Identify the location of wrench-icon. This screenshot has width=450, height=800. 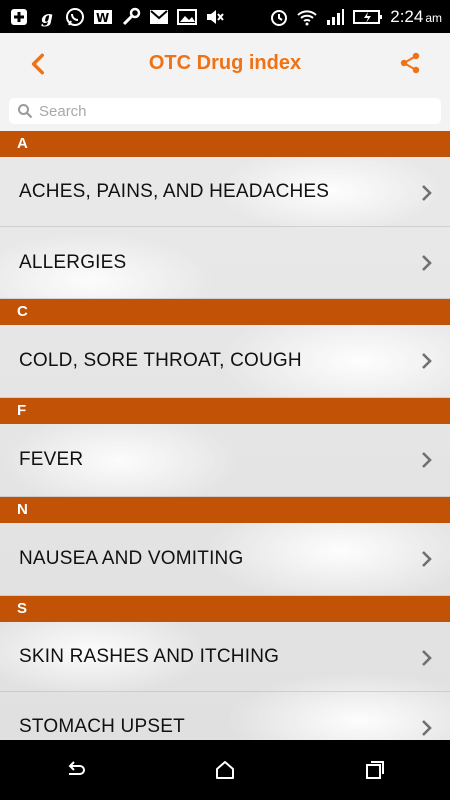
(131, 17).